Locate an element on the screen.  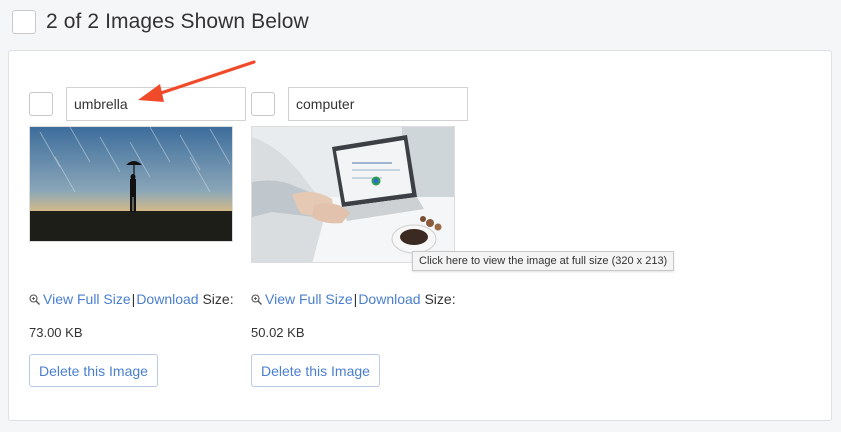
image-2-checkbox is located at coordinates (263, 104).